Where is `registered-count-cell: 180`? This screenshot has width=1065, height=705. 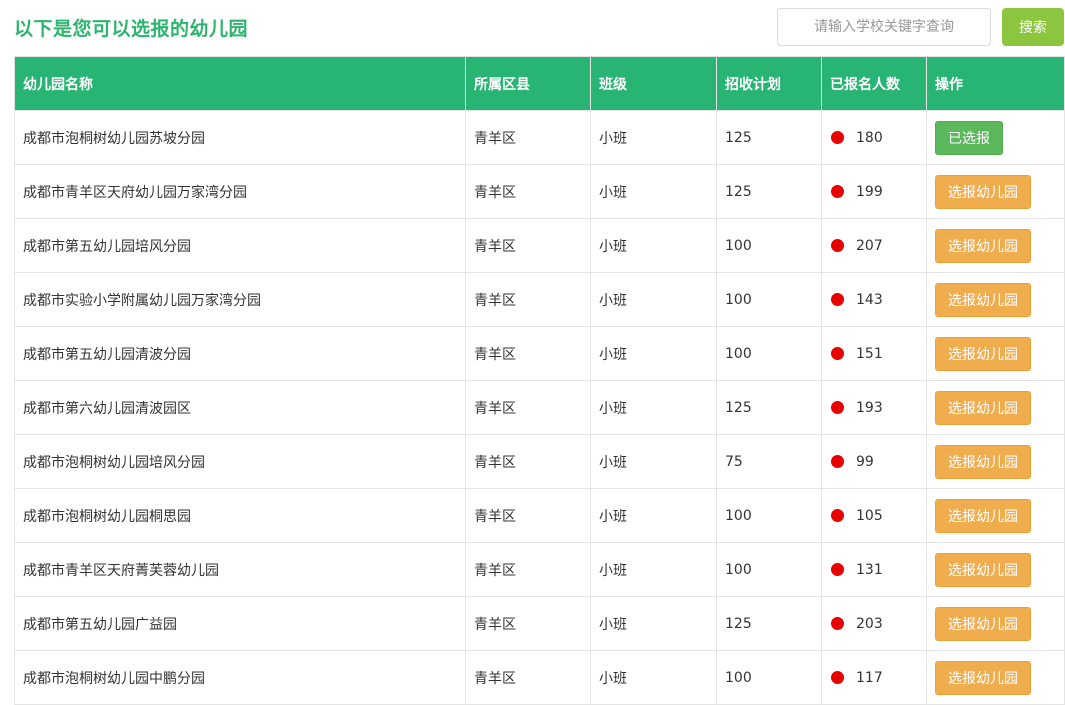
registered-count-cell: 180 is located at coordinates (874, 137).